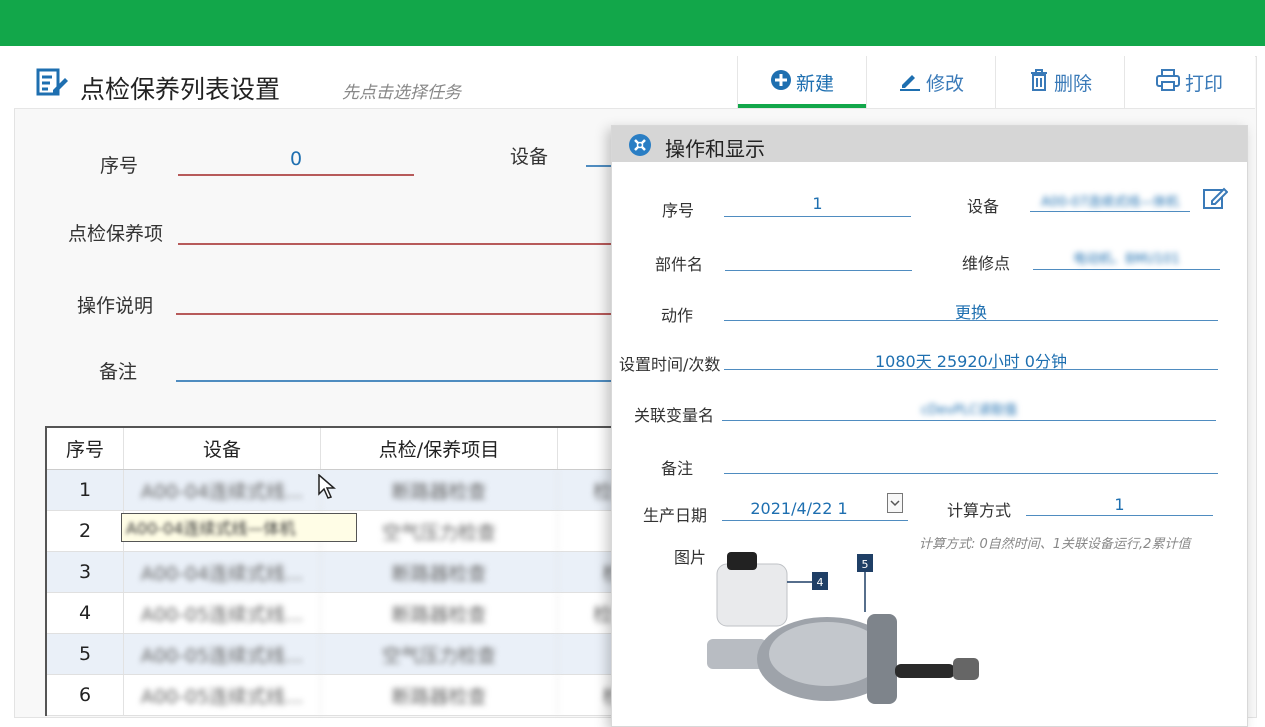  What do you see at coordinates (969, 420) in the screenshot?
I see `panel-var-line` at bounding box center [969, 420].